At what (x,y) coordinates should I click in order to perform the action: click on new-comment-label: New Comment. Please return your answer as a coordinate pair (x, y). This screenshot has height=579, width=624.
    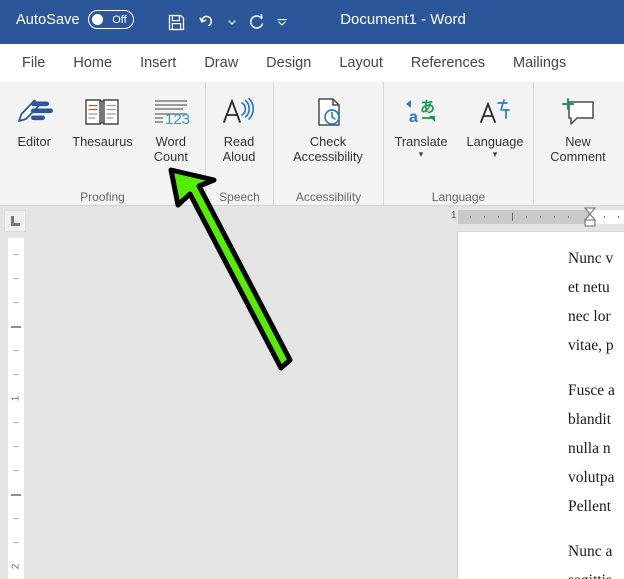
    Looking at the image, I should click on (578, 149).